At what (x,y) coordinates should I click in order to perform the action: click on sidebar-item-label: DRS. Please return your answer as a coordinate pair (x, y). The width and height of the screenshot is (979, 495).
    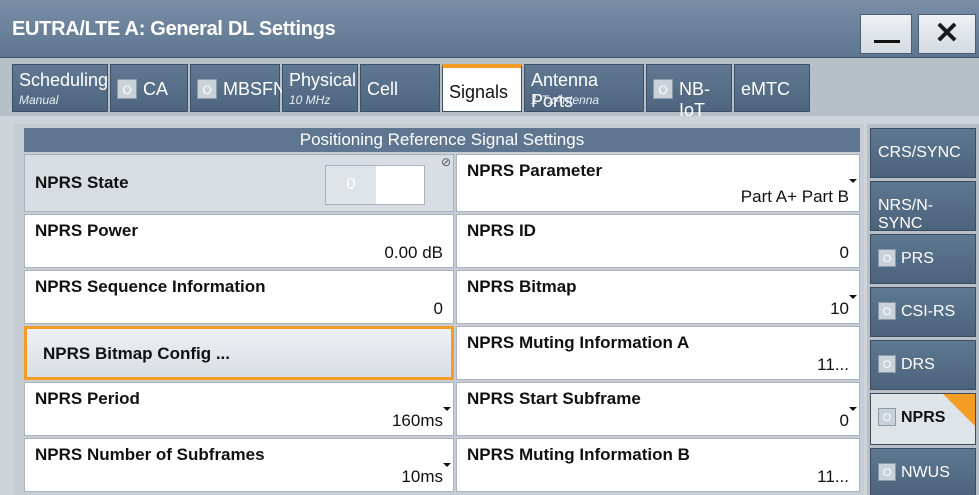
    Looking at the image, I should click on (918, 364).